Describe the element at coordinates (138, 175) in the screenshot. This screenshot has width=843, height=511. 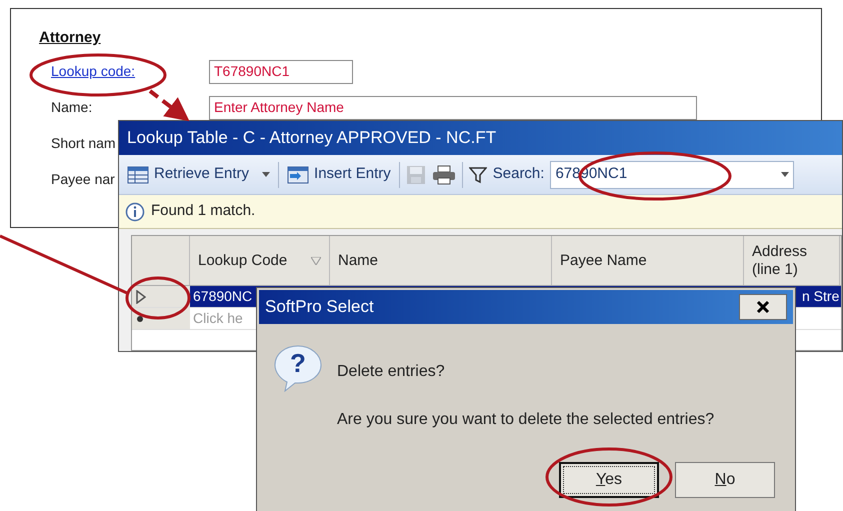
I see `table-icon` at that location.